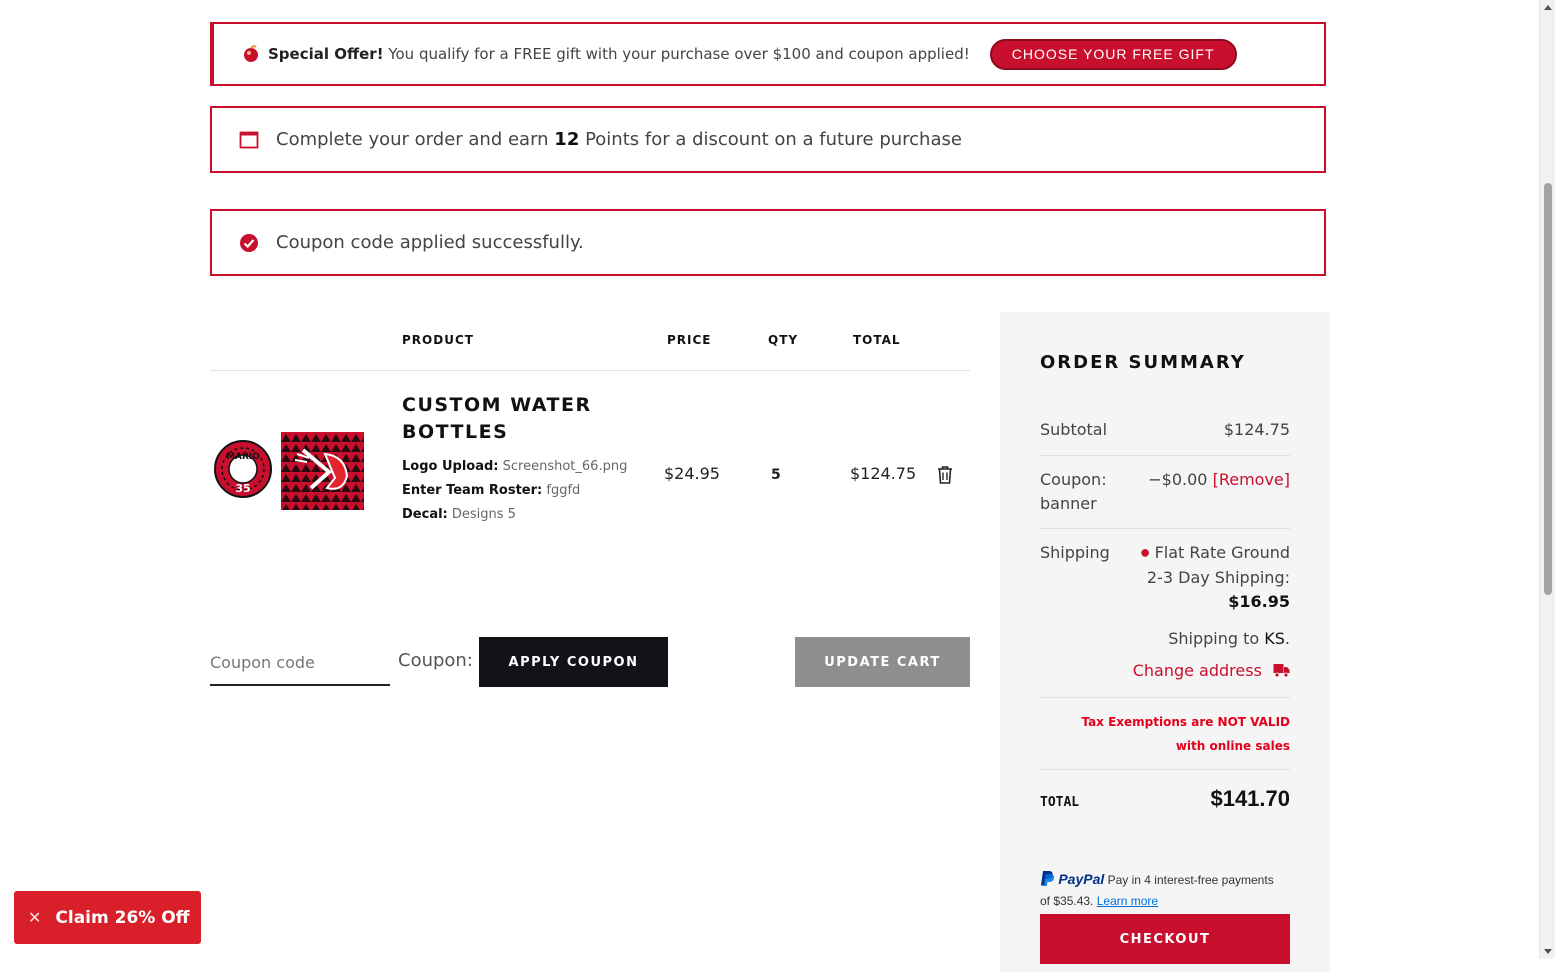 This screenshot has width=1555, height=972. What do you see at coordinates (1222, 552) in the screenshot?
I see `shipping-method-line-1: Flat Rate Ground` at bounding box center [1222, 552].